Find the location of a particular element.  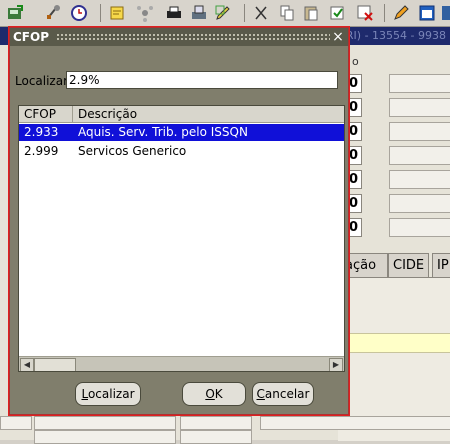

dialog-titlebar: CFOP × is located at coordinates (179, 37).